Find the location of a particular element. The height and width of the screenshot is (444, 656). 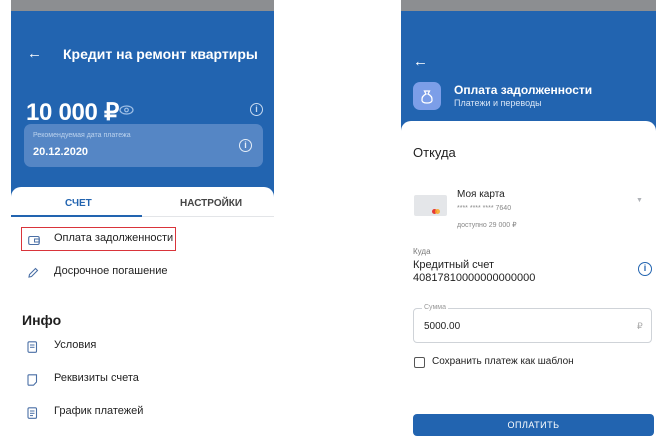

tab-active-indicator is located at coordinates (76, 216).